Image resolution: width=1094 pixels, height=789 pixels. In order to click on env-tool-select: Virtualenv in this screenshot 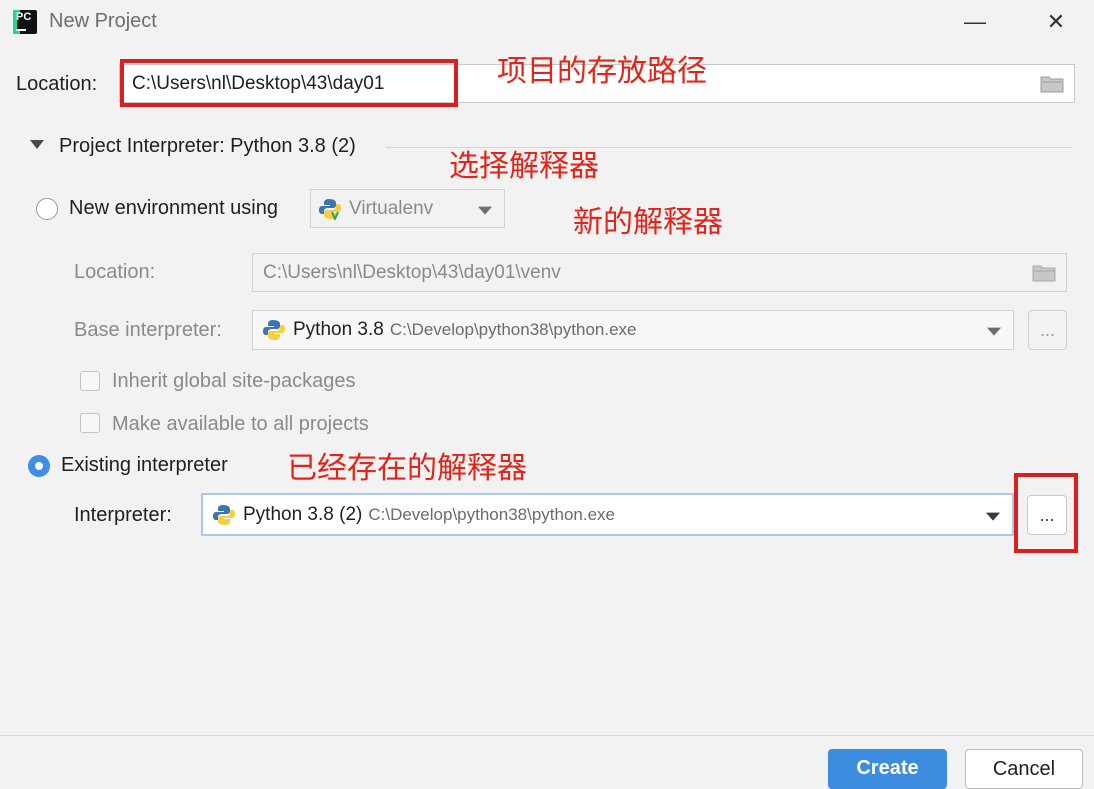, I will do `click(407, 208)`.